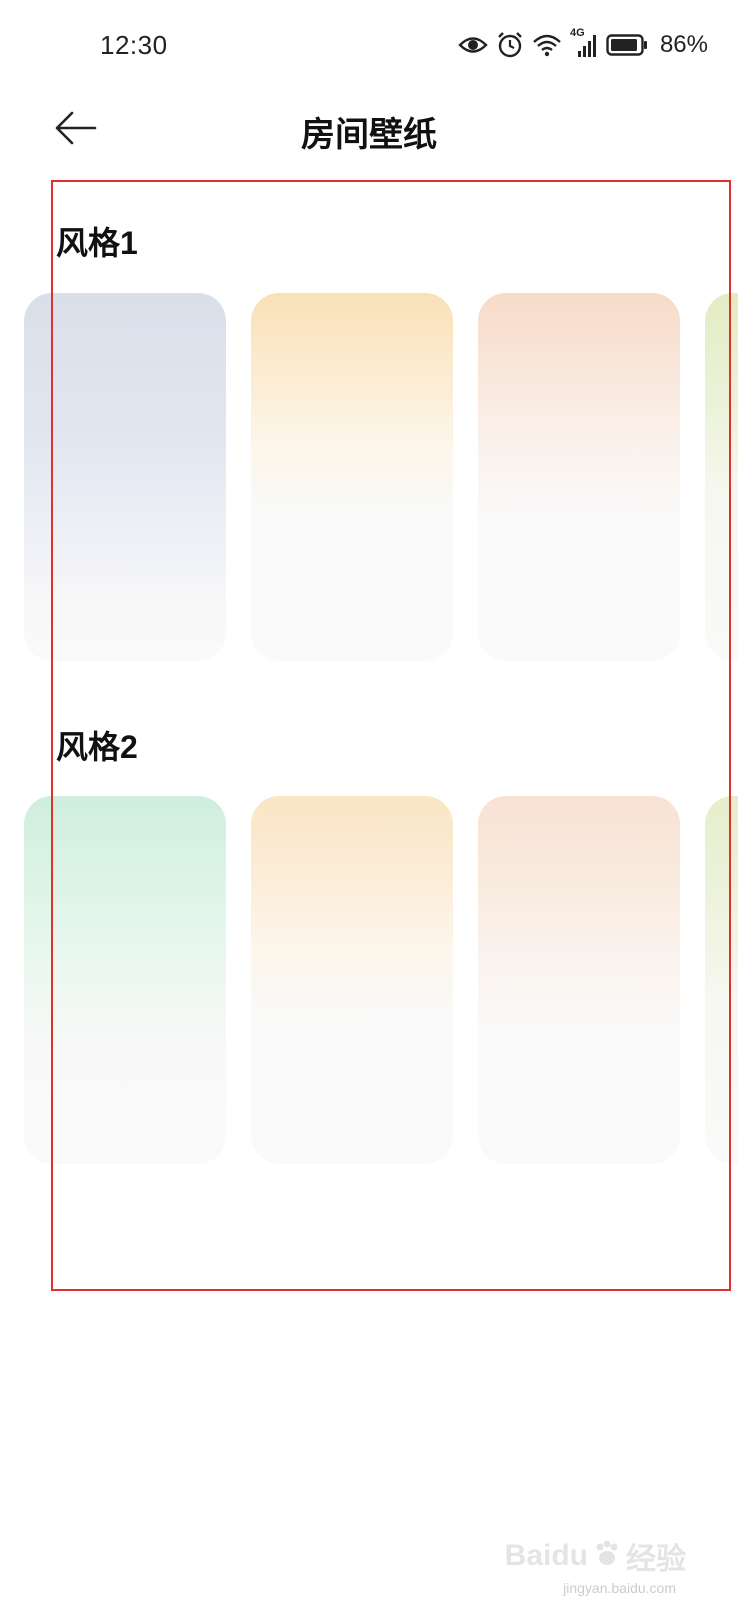 Image resolution: width=738 pixels, height=1600 pixels. I want to click on section-title-style-1: 风格1, so click(97, 243).